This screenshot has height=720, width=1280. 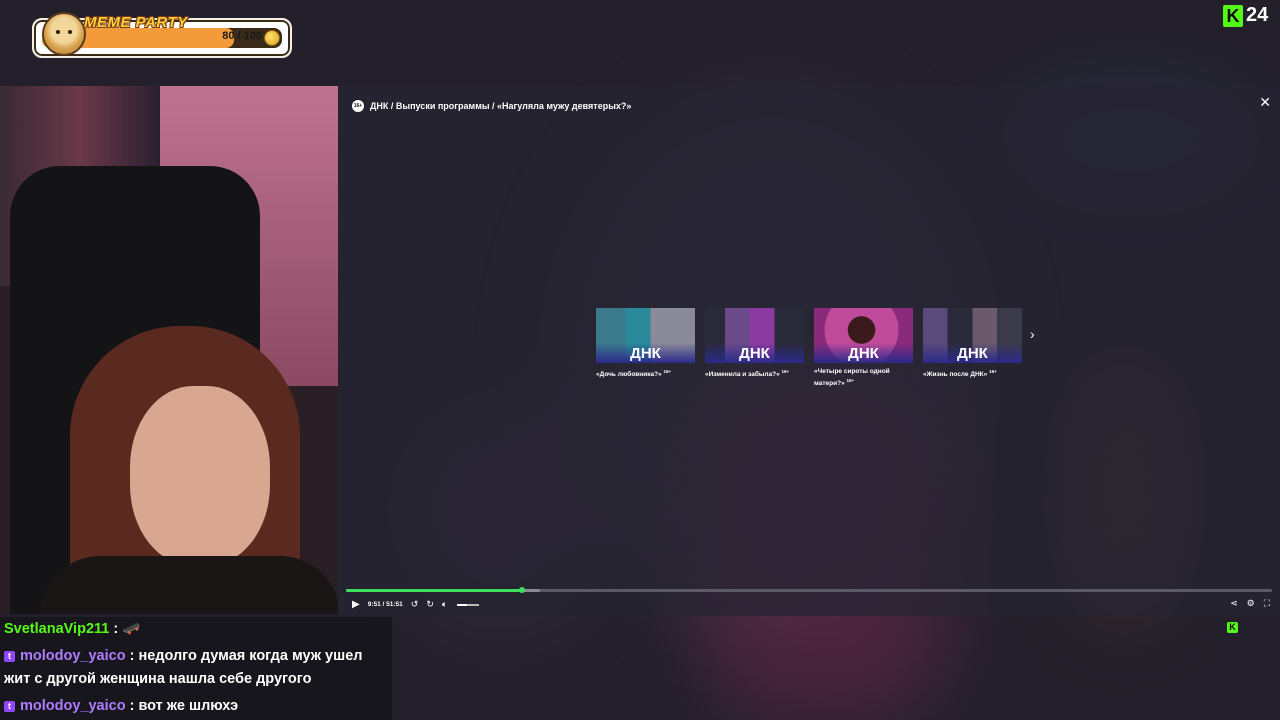 What do you see at coordinates (809, 590) in the screenshot?
I see `seek-bar` at bounding box center [809, 590].